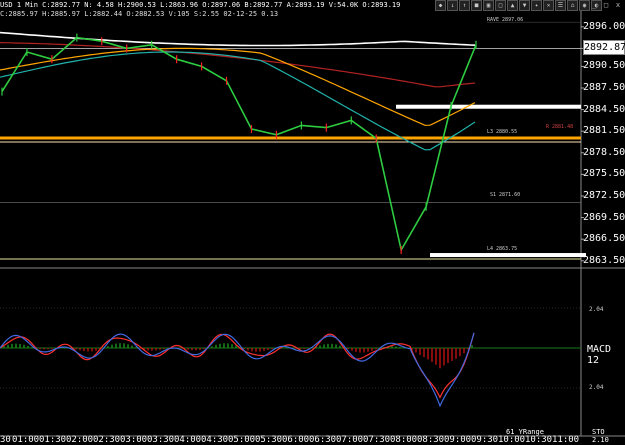  Describe the element at coordinates (161, 440) in the screenshot. I see `time-tick-label: 03:30` at that location.